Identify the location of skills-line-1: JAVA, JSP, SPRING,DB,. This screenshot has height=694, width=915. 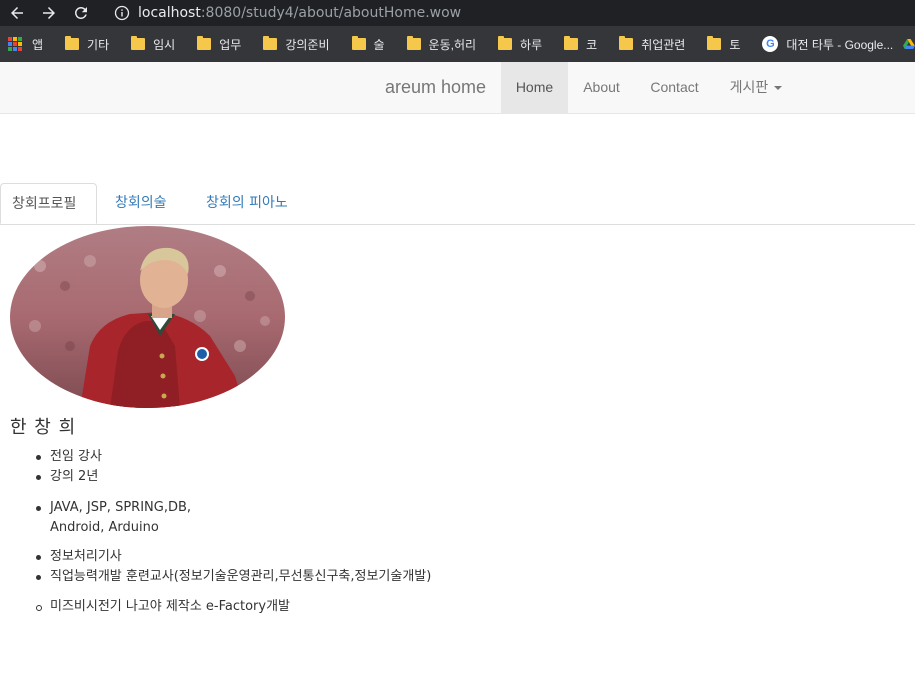
(121, 507).